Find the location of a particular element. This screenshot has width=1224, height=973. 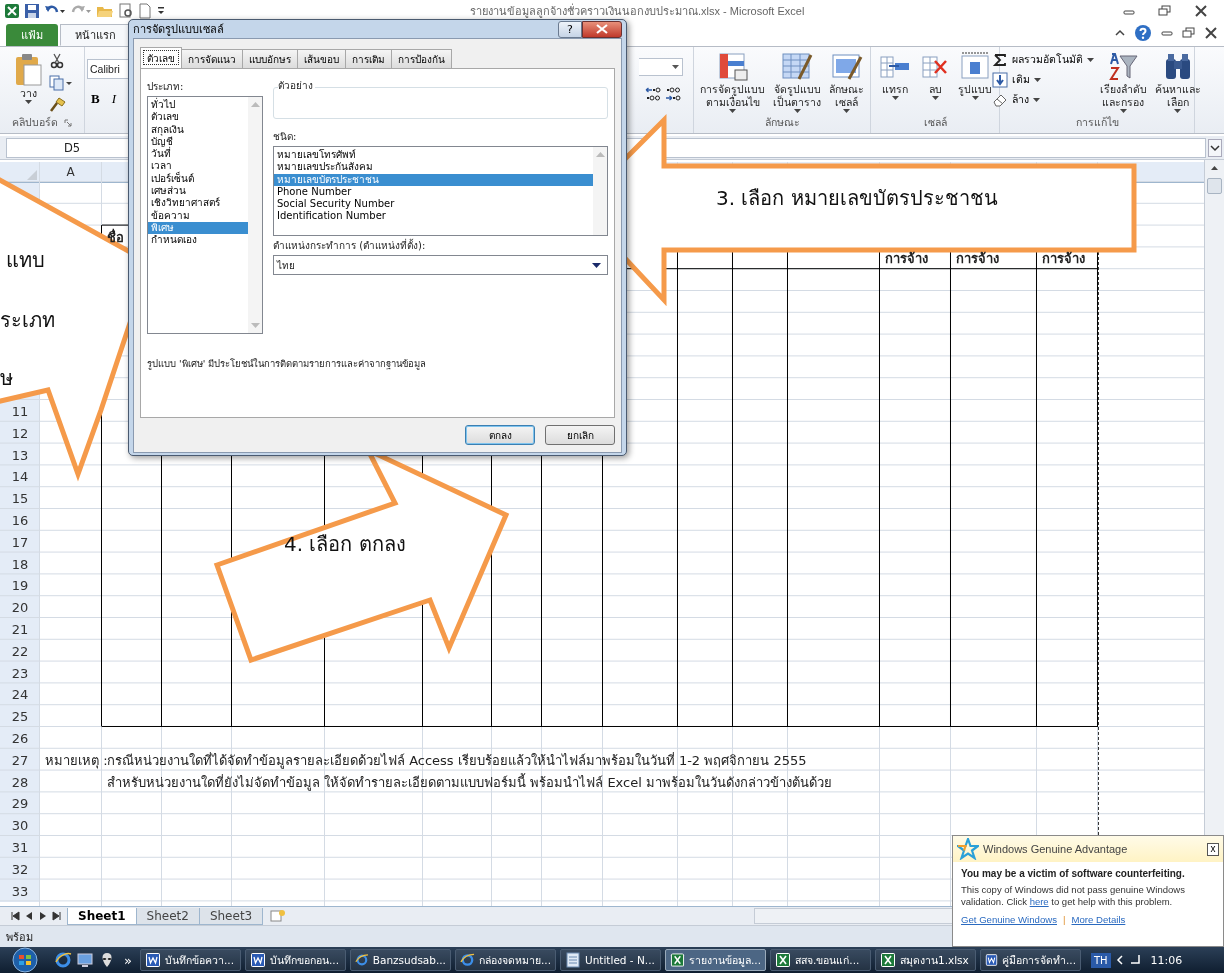

clock: 11:06 is located at coordinates (1166, 960).